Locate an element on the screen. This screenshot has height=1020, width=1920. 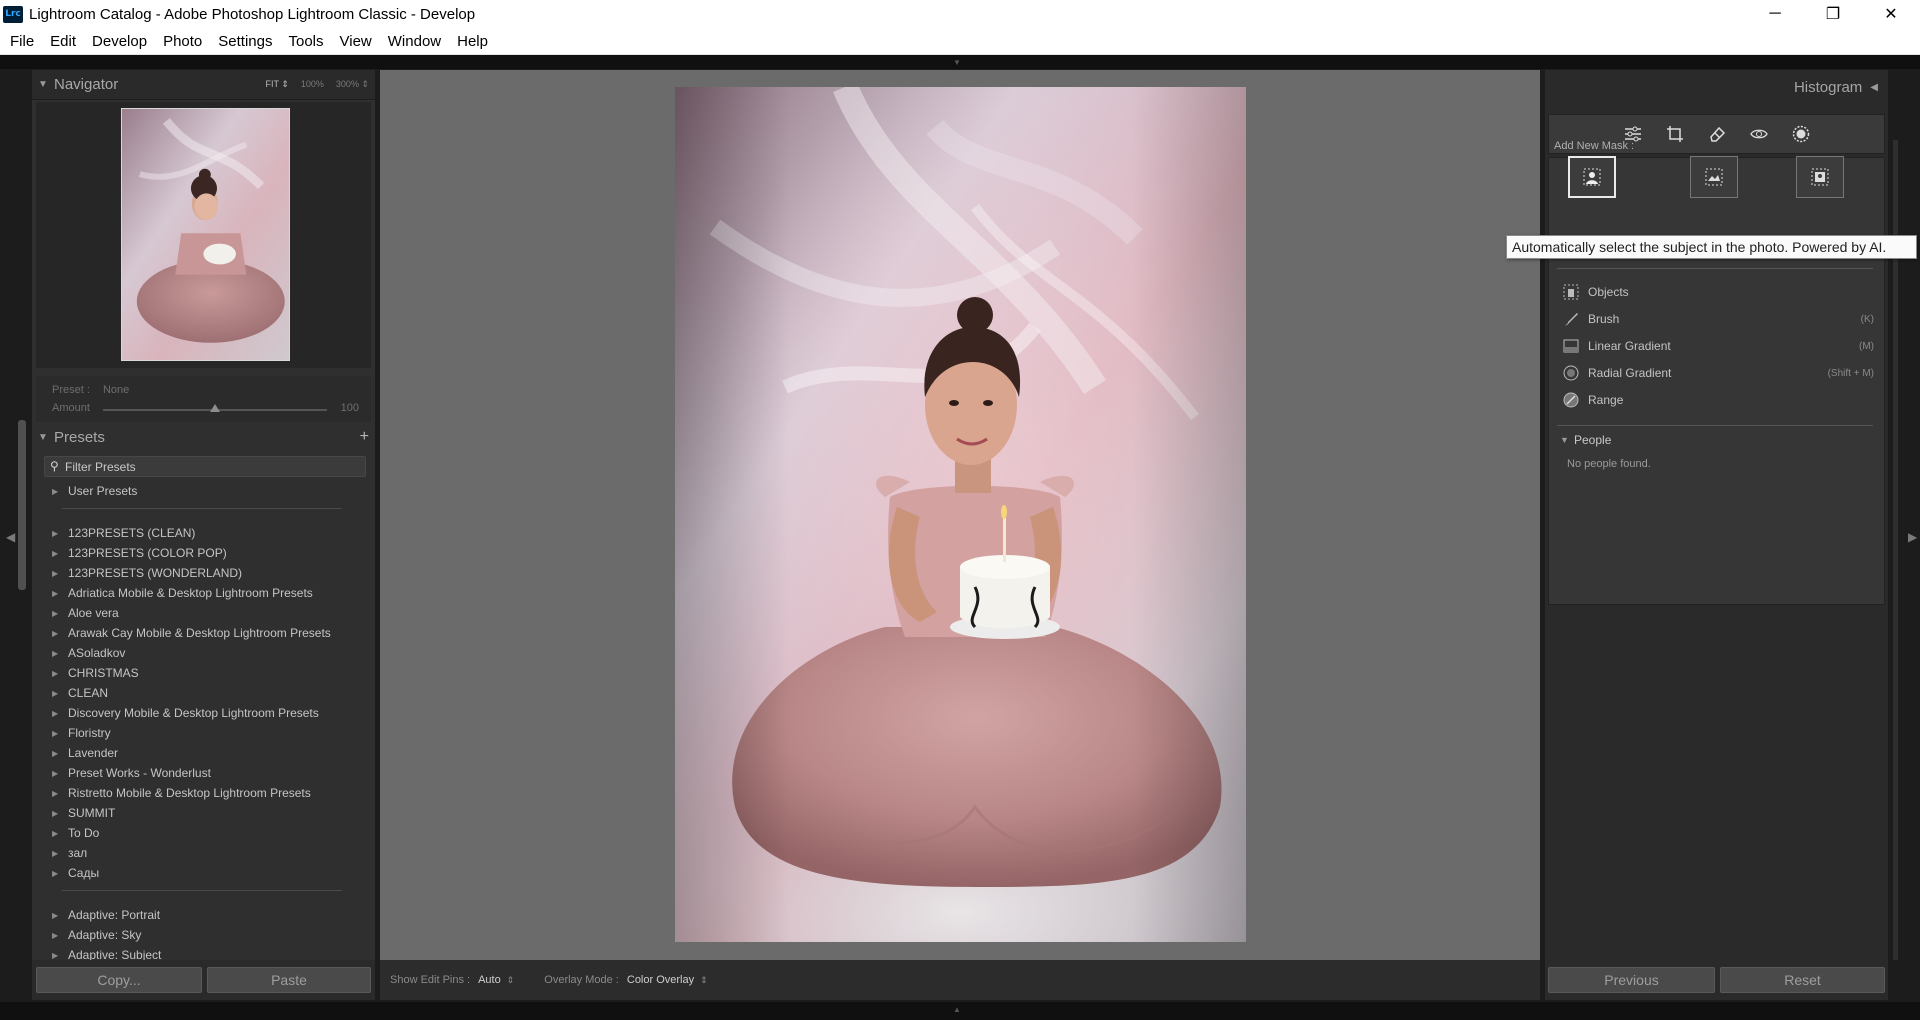
amount-slider-handle is located at coordinates (215, 408).